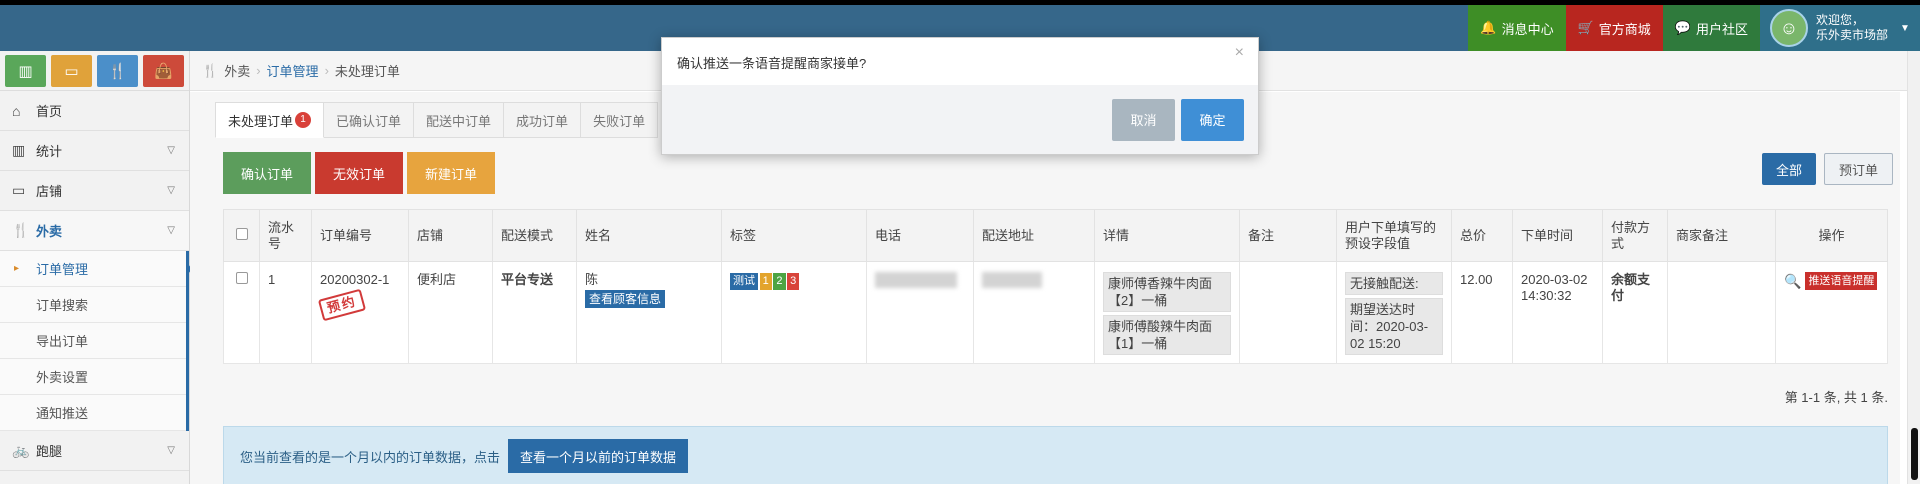 The image size is (1920, 484). Describe the element at coordinates (744, 281) in the screenshot. I see `tag-test: 测试` at that location.